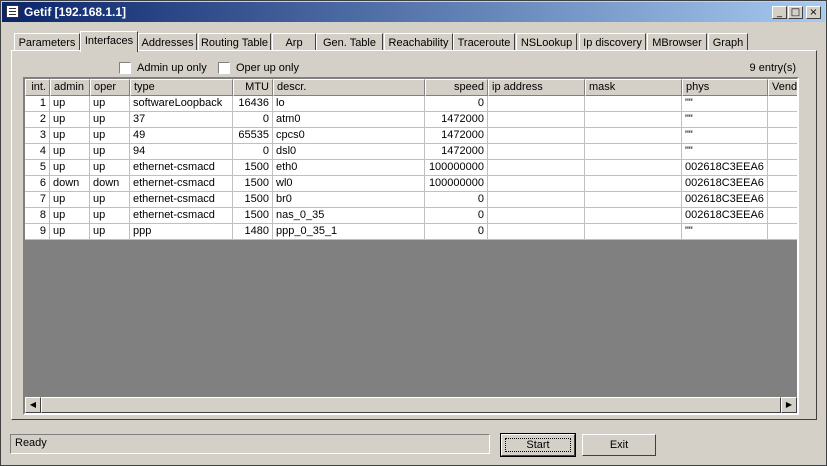  What do you see at coordinates (456, 168) in the screenshot?
I see `table-cell: 100000000` at bounding box center [456, 168].